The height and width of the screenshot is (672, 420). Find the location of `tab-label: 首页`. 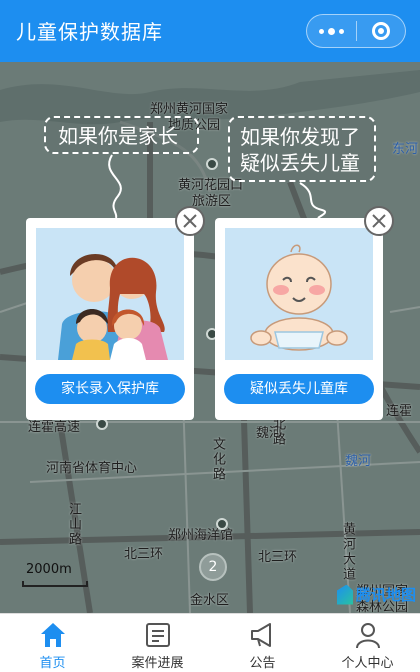

tab-label: 首页 is located at coordinates (52, 663).